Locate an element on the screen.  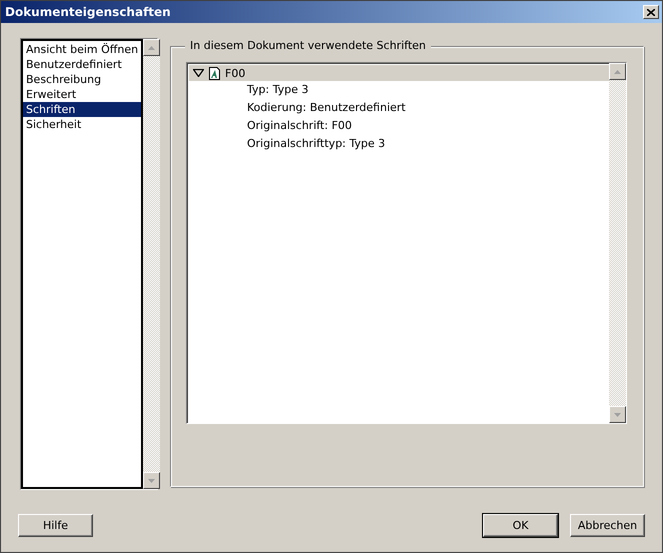
window-title: Dokumenteigenschaften is located at coordinates (88, 12).